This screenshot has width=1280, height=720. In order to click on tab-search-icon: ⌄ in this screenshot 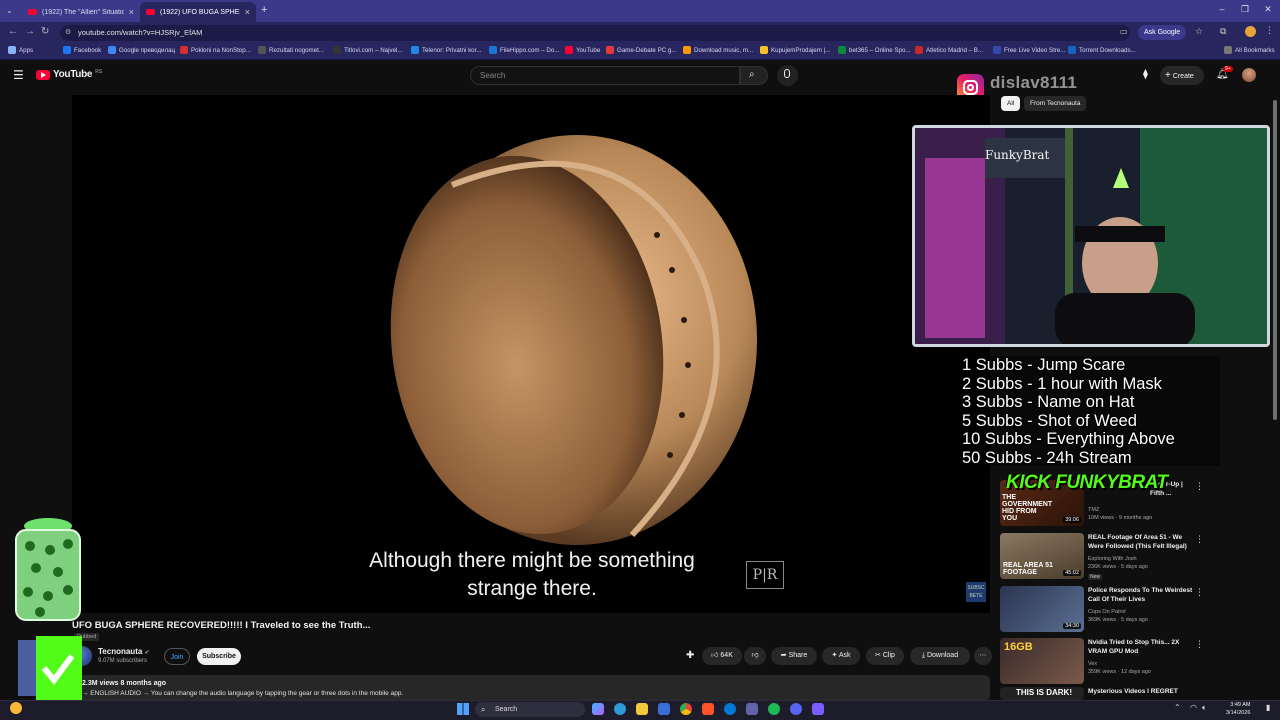, I will do `click(9, 10)`.